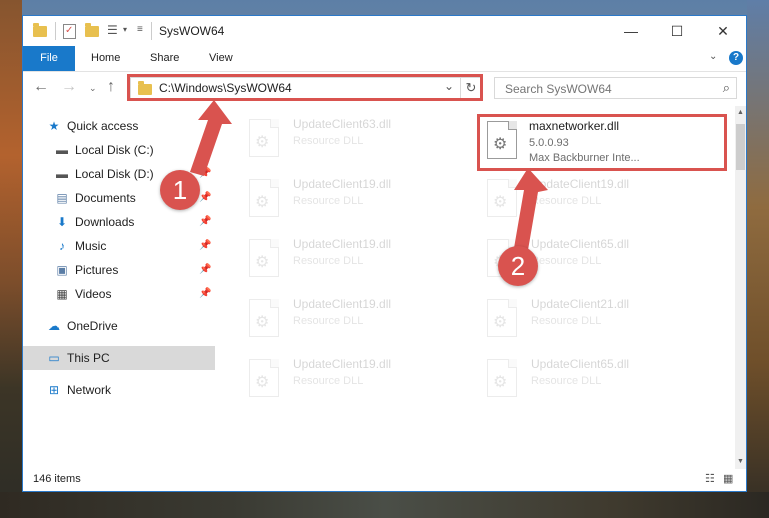  Describe the element at coordinates (105, 58) in the screenshot. I see `tab-home: Home` at that location.